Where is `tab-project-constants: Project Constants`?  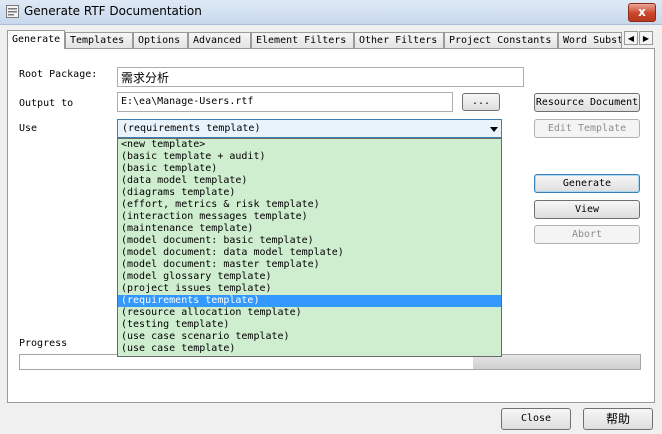
tab-project-constants: Project Constants is located at coordinates (501, 40).